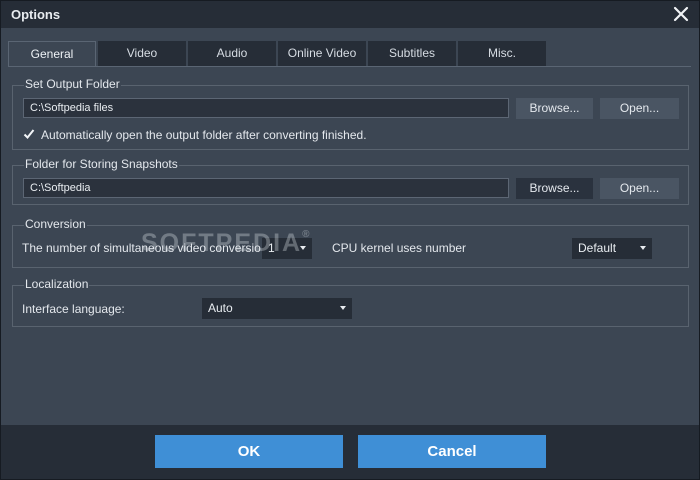 The width and height of the screenshot is (700, 480). I want to click on tab-label: Misc., so click(502, 53).